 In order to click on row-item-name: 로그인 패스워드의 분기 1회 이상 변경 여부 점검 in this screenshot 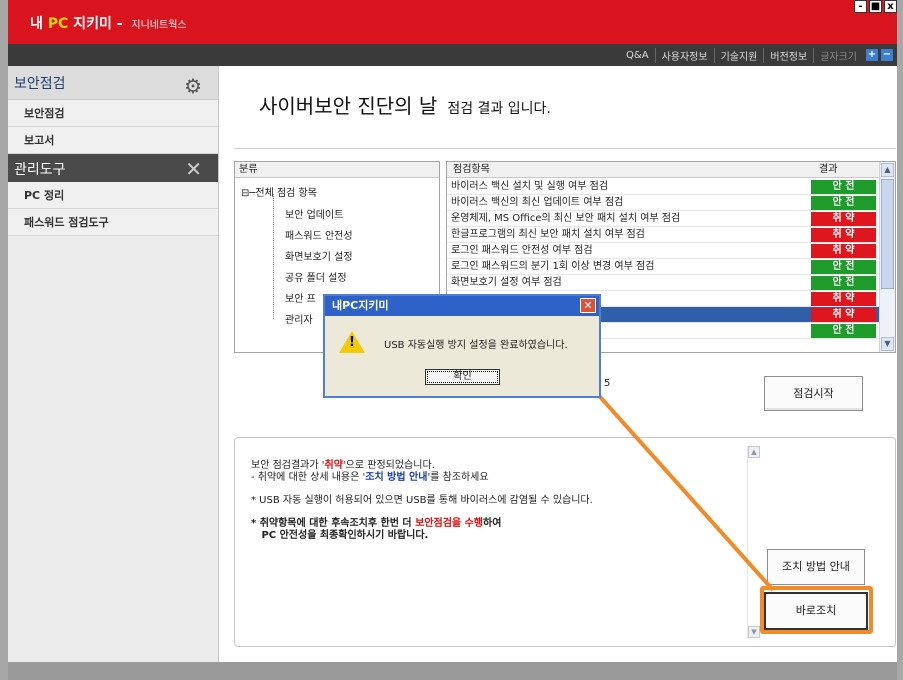, I will do `click(553, 266)`.